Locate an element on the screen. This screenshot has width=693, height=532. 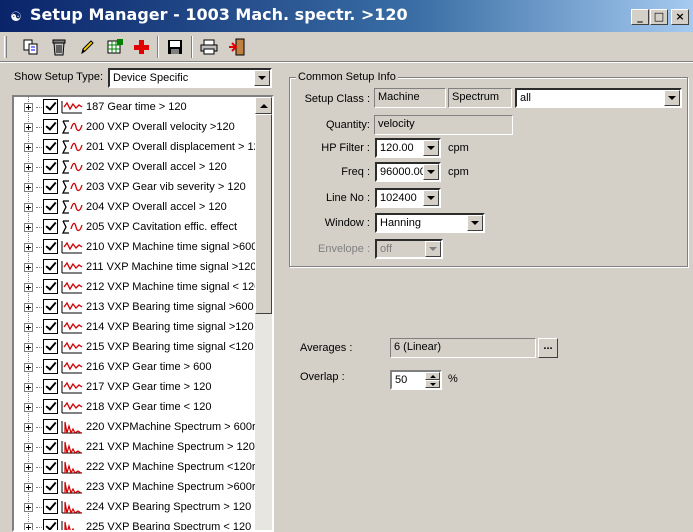
overlap-down-button is located at coordinates (432, 384).